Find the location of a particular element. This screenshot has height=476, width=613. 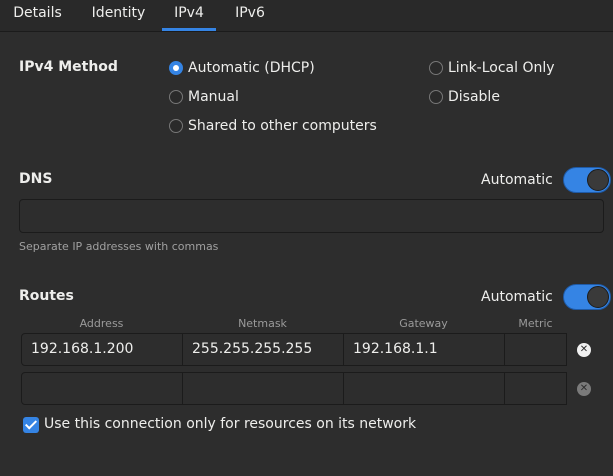

radio-automatic-dhcp: Automatic (DHCP) is located at coordinates (242, 68).